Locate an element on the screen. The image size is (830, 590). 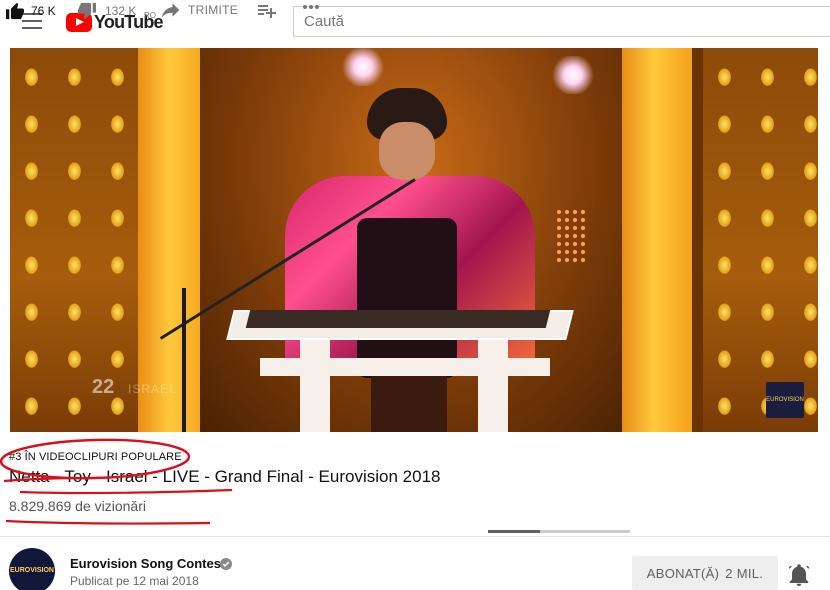
eurovision-watermark: EUROVISION is located at coordinates (785, 400).